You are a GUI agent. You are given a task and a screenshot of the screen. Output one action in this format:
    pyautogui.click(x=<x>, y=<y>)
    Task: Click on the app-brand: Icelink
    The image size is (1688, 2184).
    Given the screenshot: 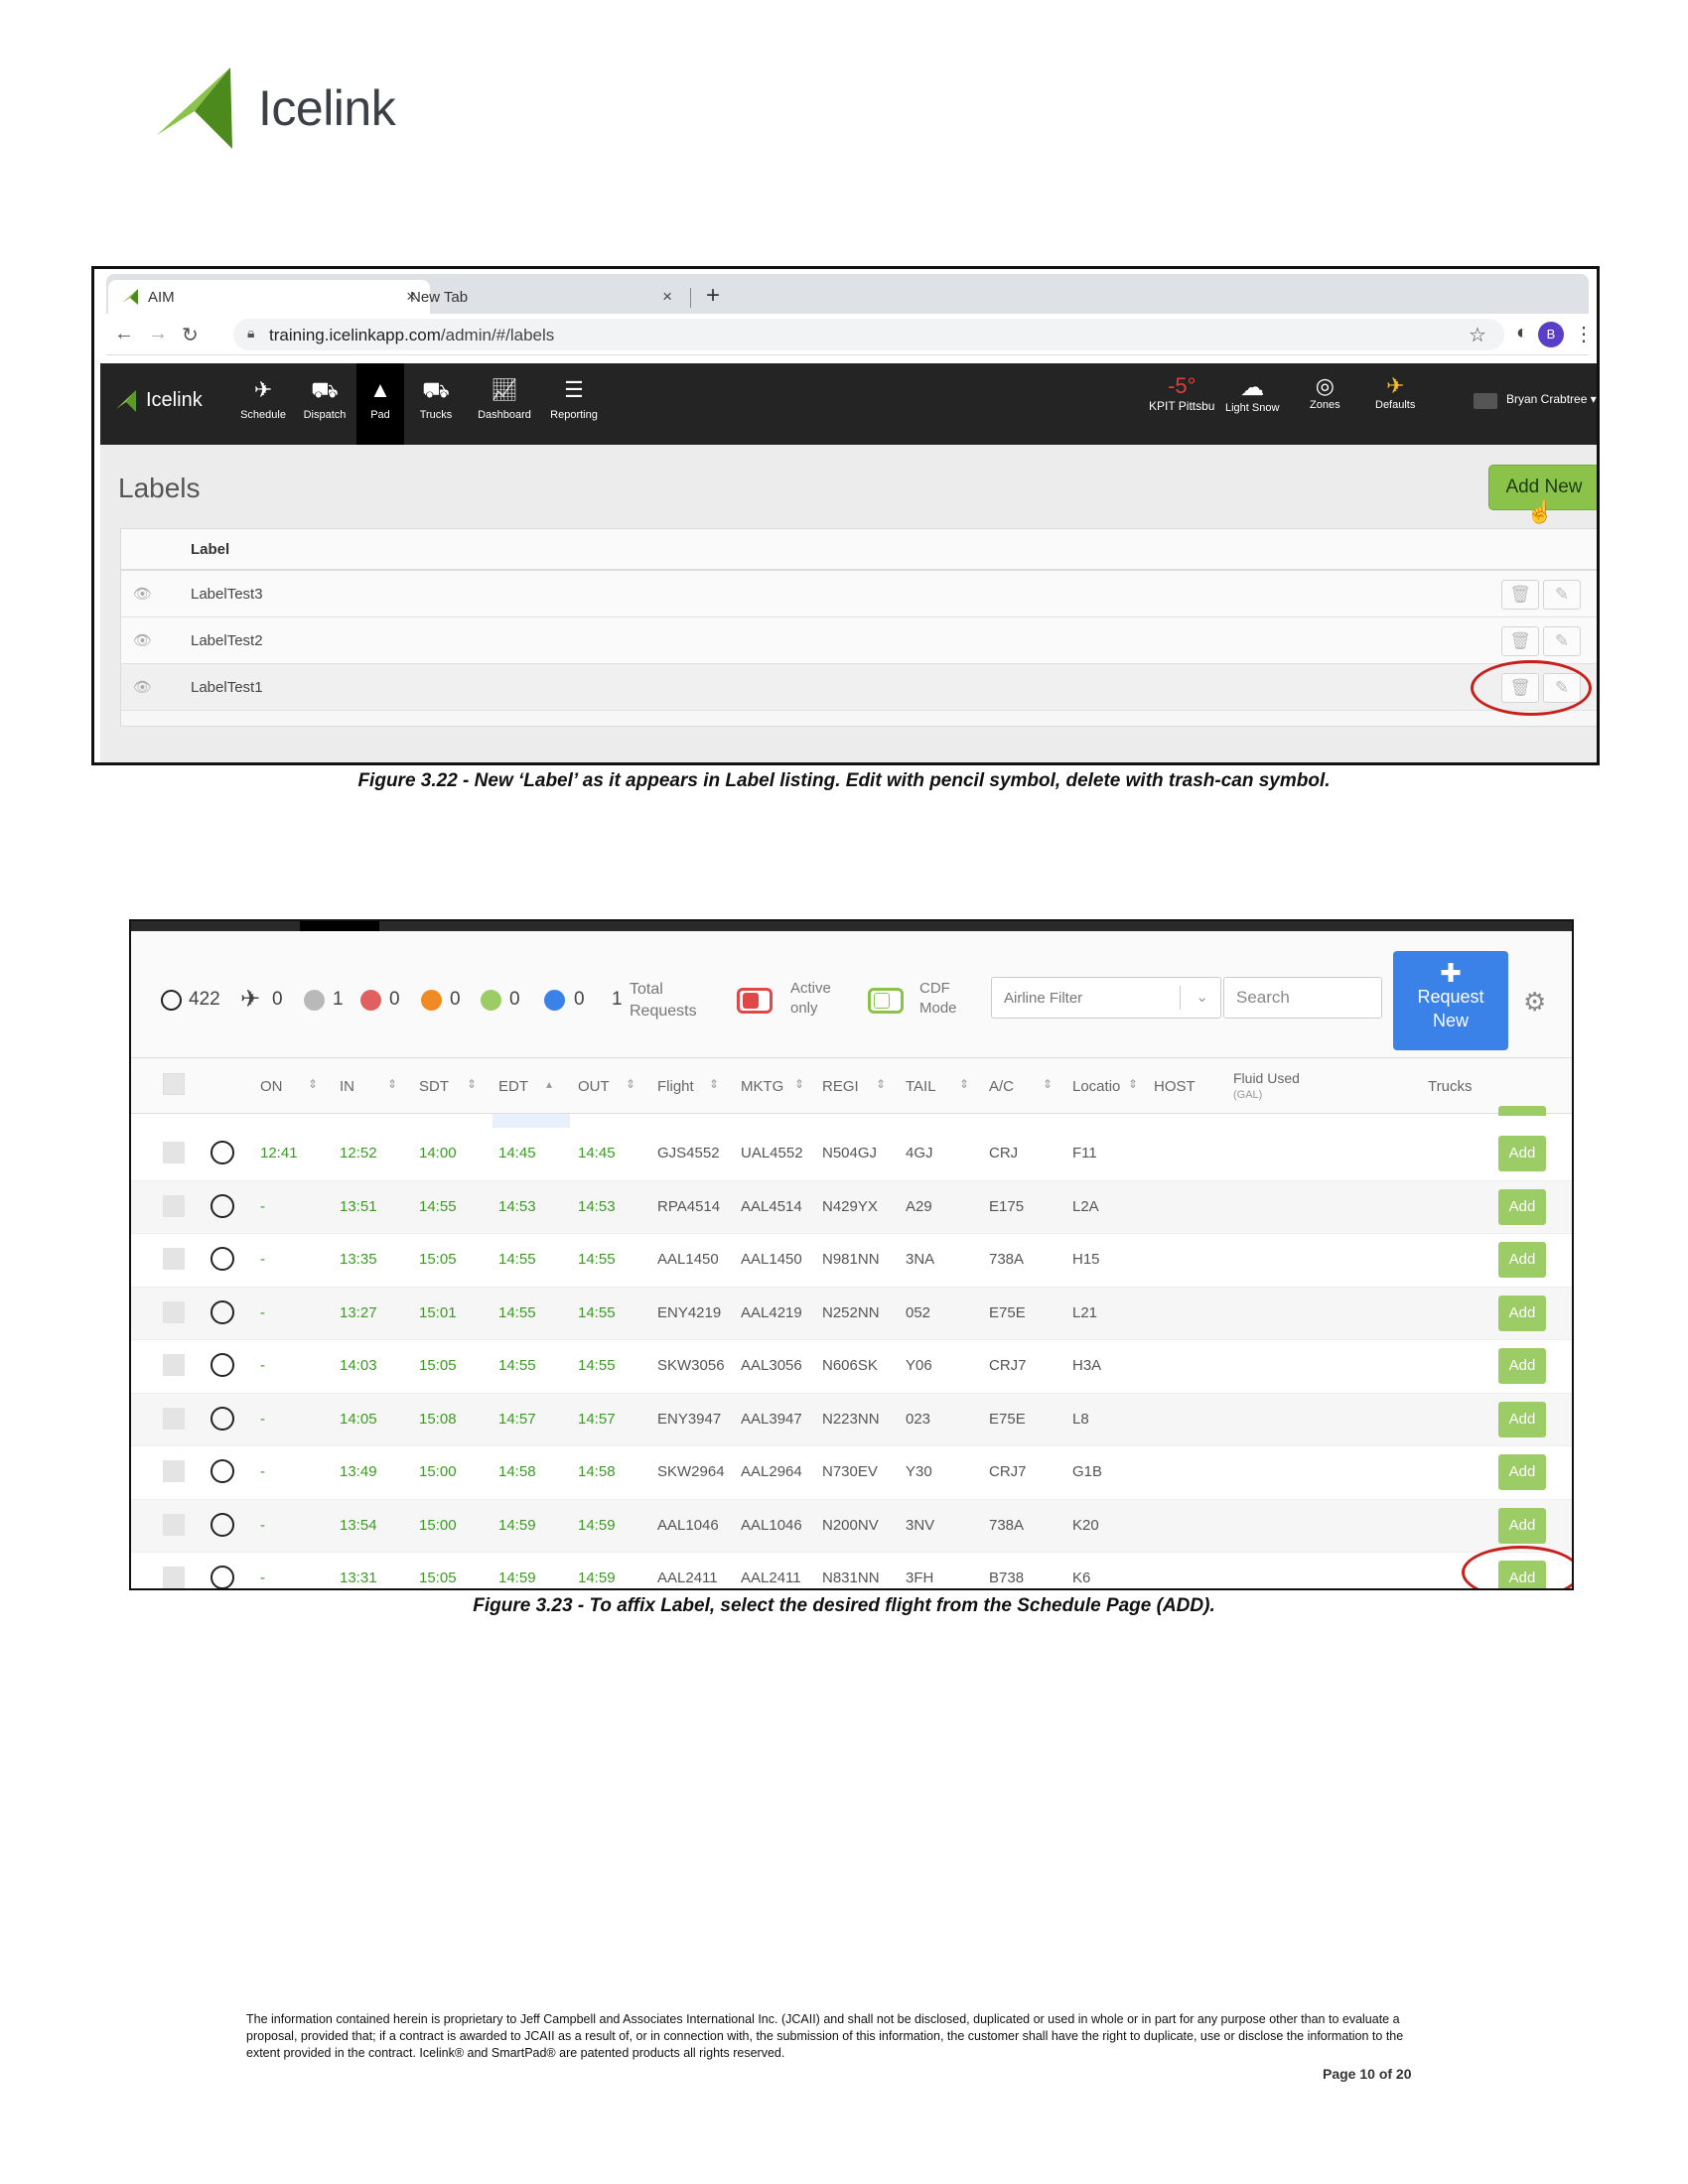 What is the action you would take?
    pyautogui.click(x=159, y=400)
    